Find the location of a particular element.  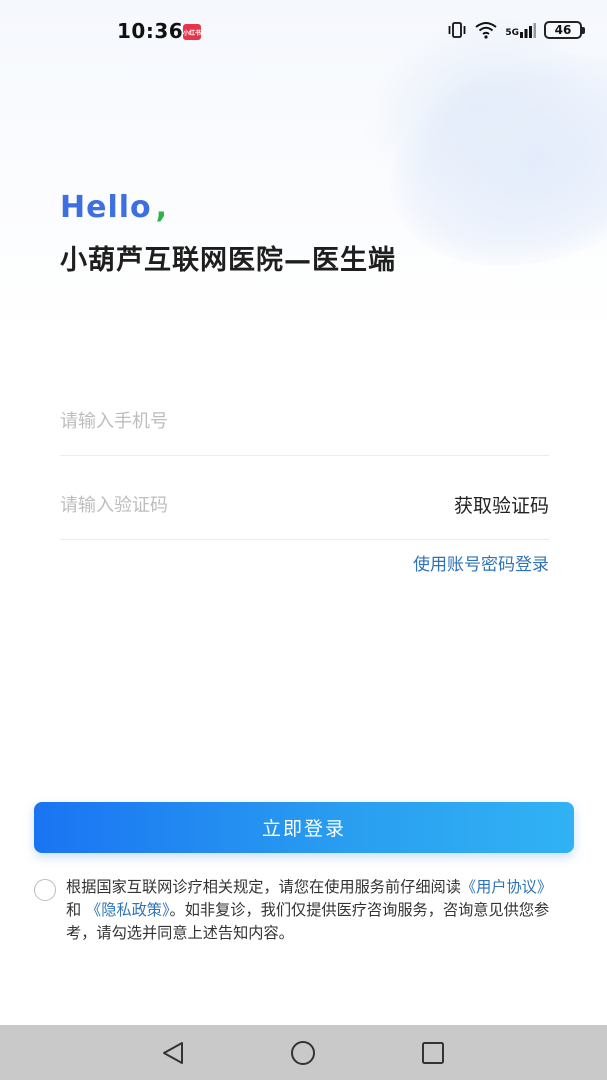

vibrate-icon is located at coordinates (457, 30).